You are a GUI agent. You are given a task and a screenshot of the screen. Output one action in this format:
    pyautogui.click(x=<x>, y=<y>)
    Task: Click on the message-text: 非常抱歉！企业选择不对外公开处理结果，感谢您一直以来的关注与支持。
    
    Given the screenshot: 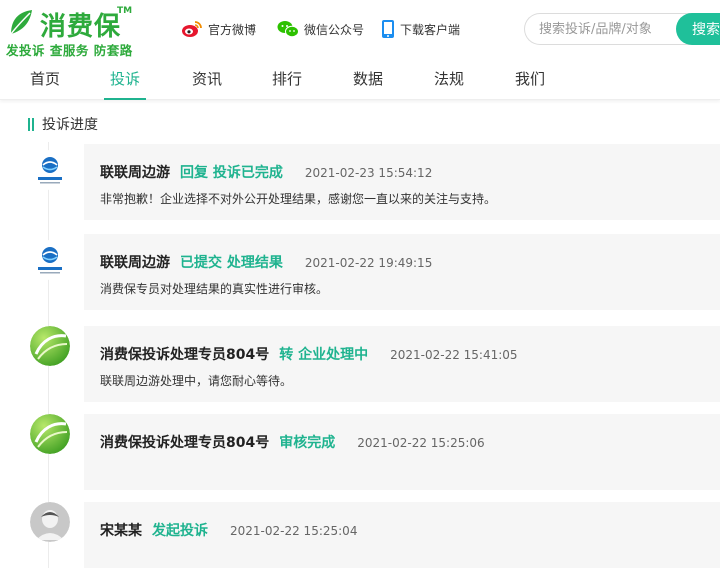 What is the action you would take?
    pyautogui.click(x=298, y=199)
    